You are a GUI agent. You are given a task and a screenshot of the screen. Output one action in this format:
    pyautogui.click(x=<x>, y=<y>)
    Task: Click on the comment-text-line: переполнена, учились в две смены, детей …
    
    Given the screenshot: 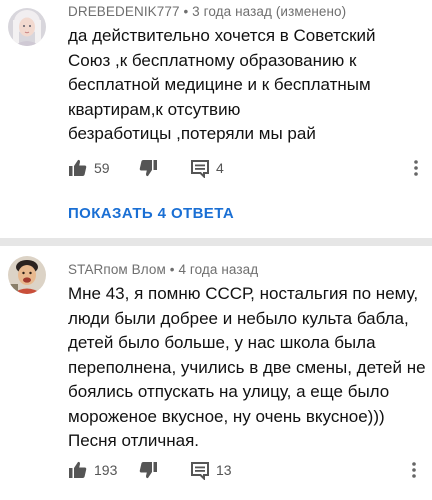 What is the action you would take?
    pyautogui.click(x=247, y=367)
    